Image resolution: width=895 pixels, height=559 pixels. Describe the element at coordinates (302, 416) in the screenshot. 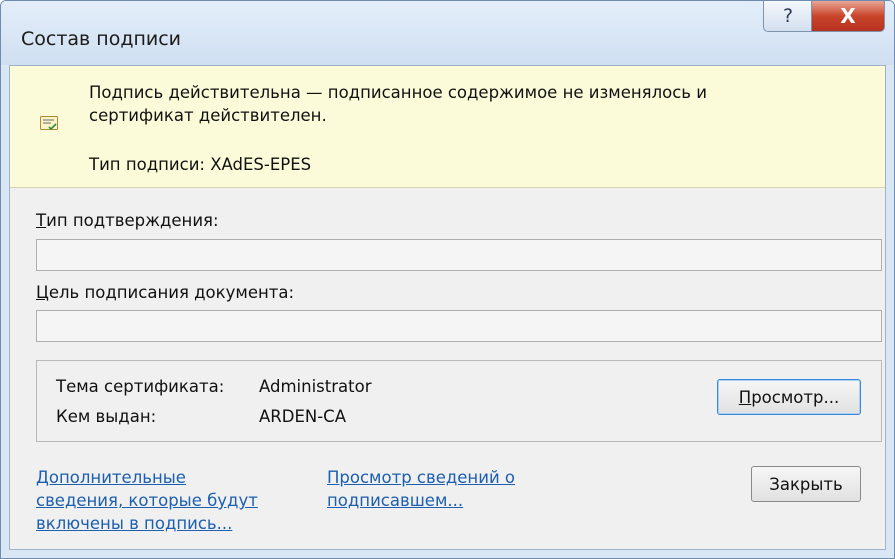

I see `certificate-issuer-value: ARDEN-CA` at that location.